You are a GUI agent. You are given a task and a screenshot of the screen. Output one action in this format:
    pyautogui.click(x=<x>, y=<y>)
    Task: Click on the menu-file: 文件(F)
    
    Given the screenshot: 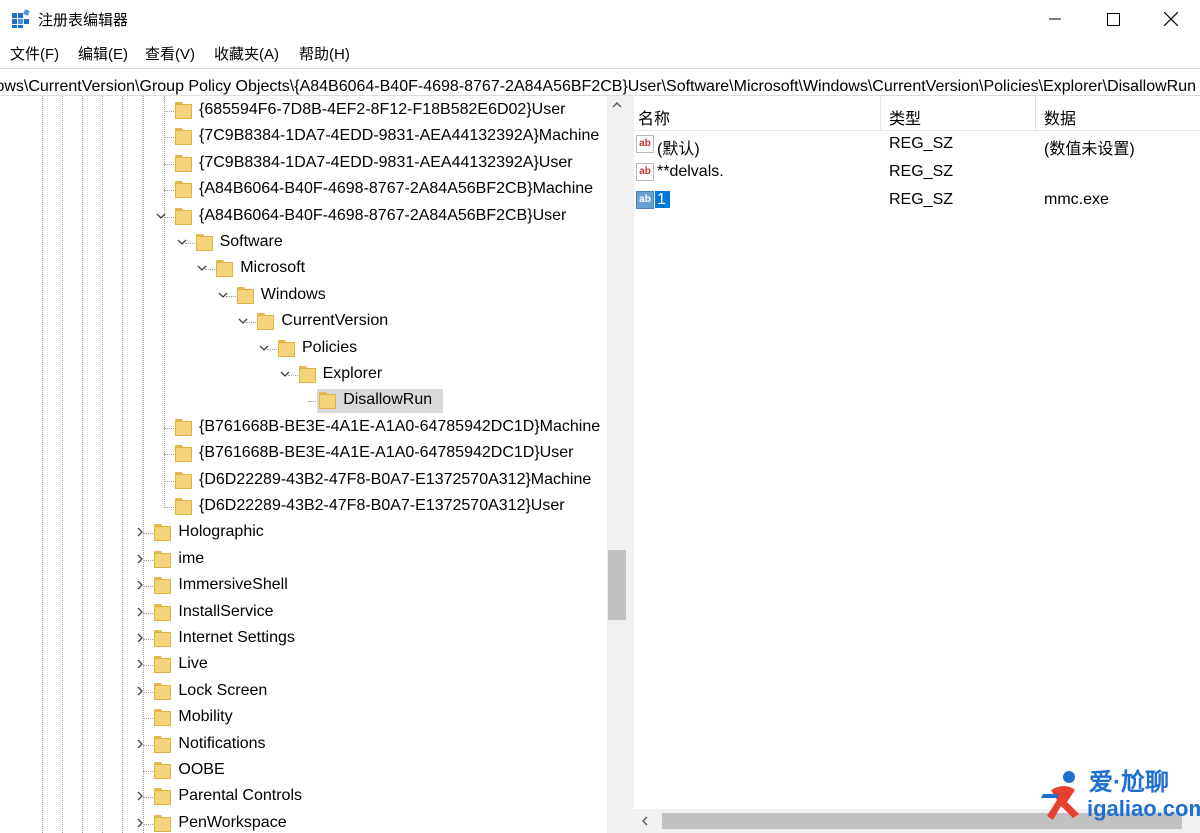 What is the action you would take?
    pyautogui.click(x=34, y=53)
    